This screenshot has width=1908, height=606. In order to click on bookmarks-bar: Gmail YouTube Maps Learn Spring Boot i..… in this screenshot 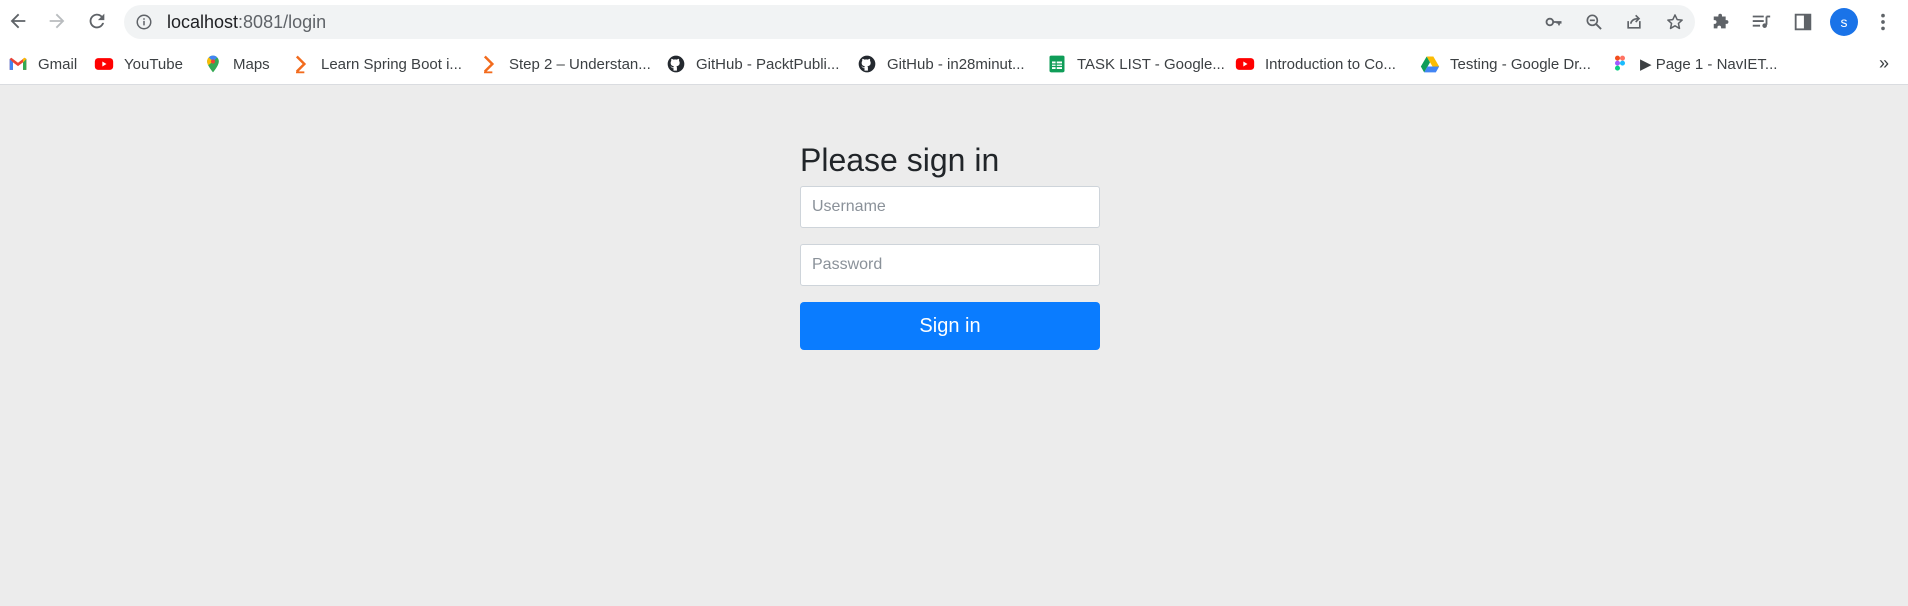, I will do `click(954, 64)`.